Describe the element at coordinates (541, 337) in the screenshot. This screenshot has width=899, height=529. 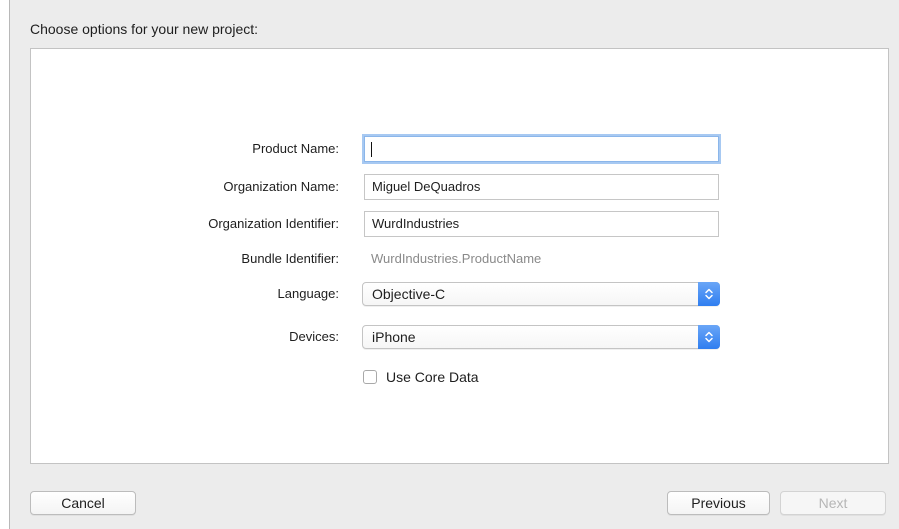
I see `devices-popup: iPhone` at that location.